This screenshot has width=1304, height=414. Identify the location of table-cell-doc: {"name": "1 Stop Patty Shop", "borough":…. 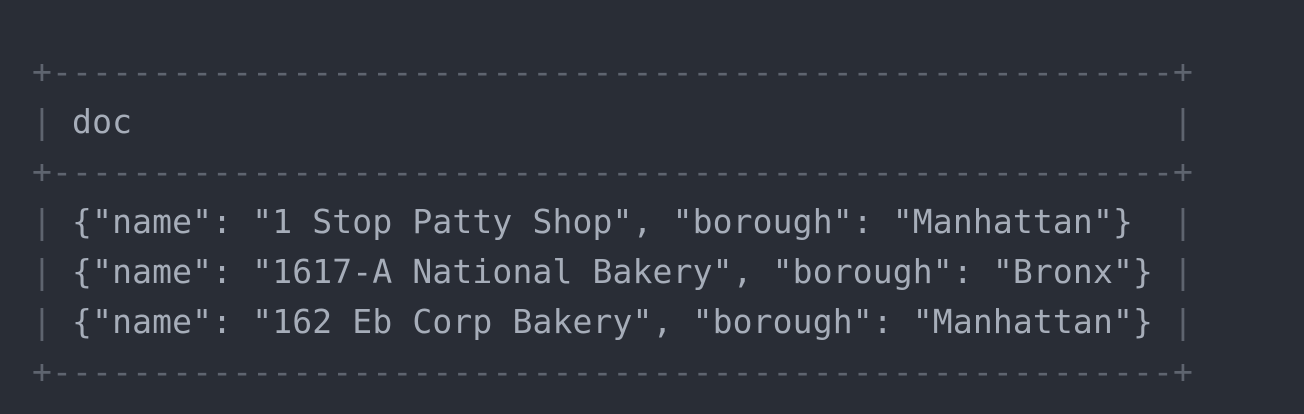
(613, 221).